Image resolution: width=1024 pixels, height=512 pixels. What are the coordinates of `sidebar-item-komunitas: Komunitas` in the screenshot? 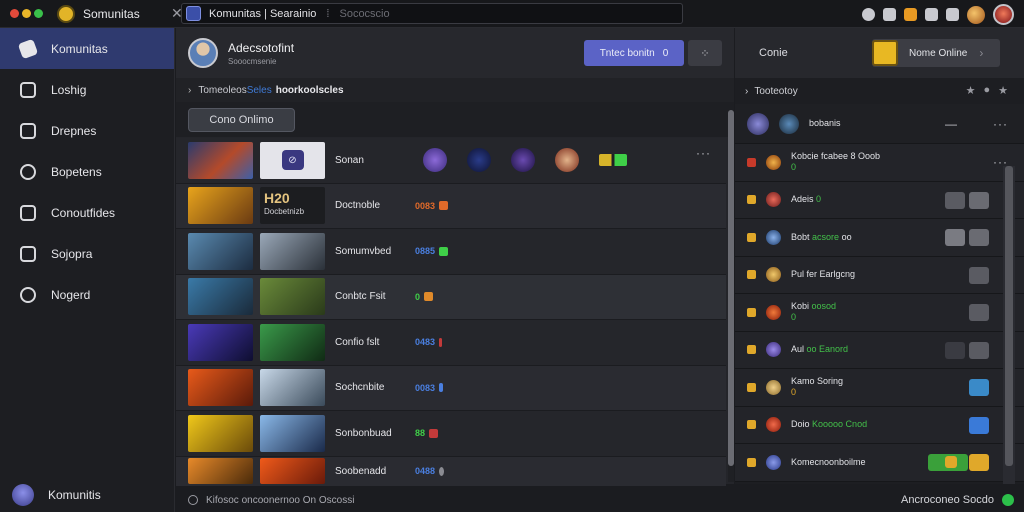 It's located at (87, 48).